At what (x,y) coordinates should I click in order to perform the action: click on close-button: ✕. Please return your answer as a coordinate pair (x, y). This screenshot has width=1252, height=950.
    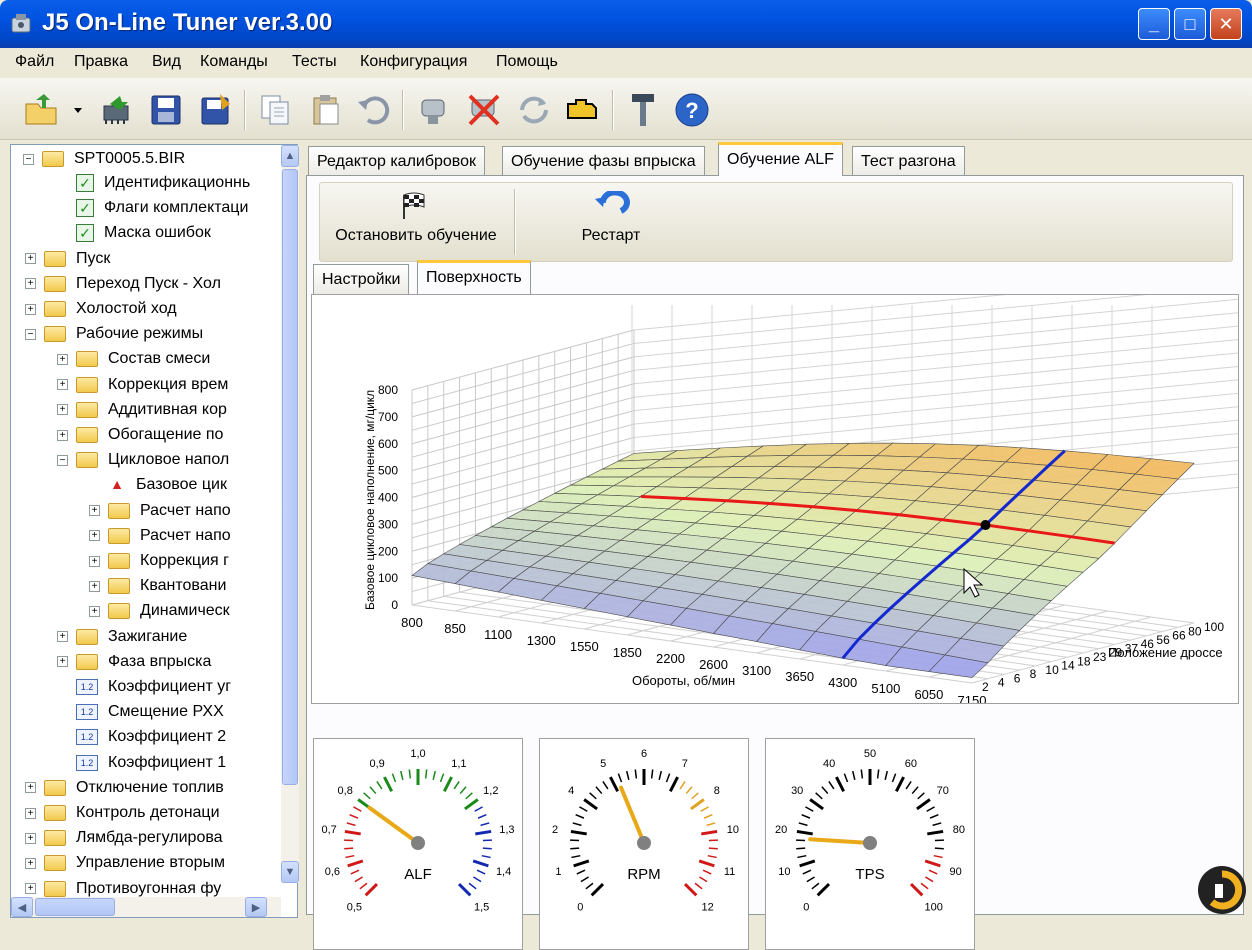
    Looking at the image, I should click on (1226, 24).